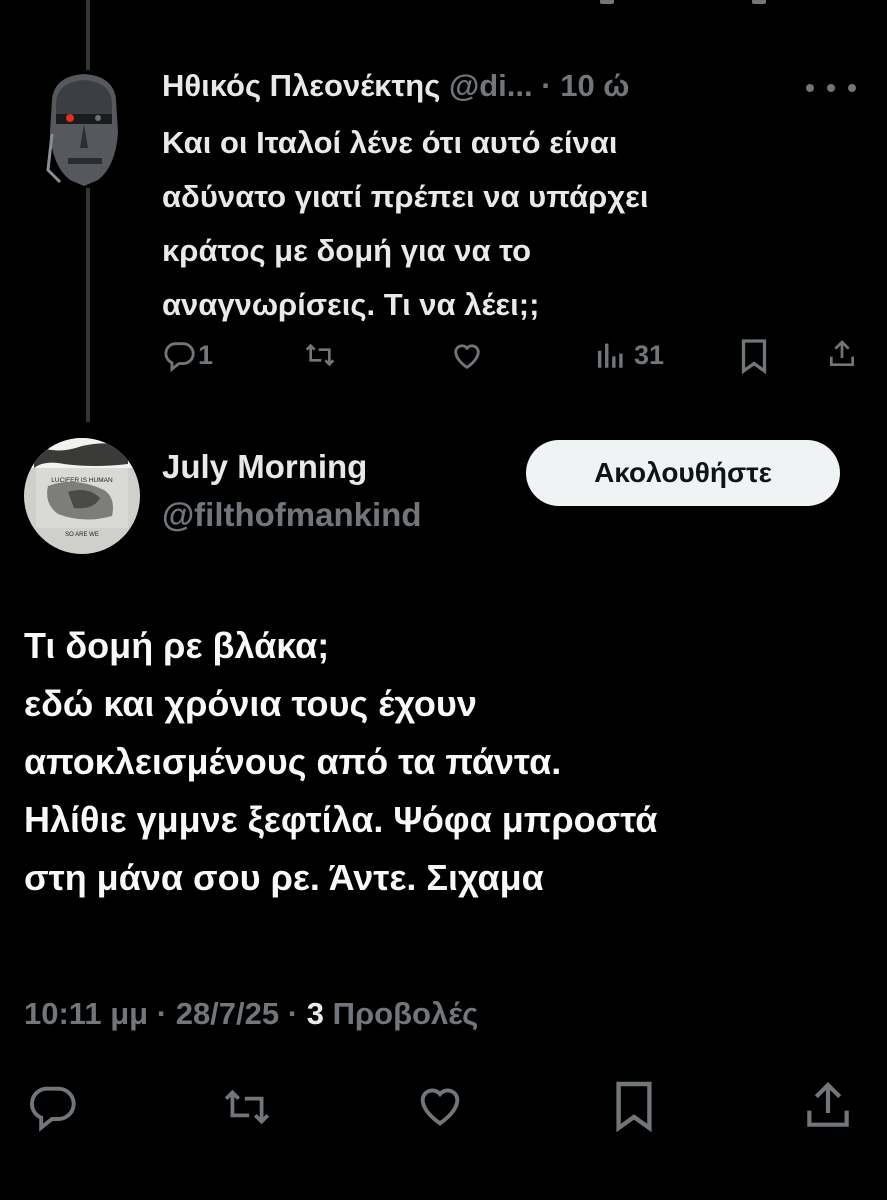 The height and width of the screenshot is (1200, 887). What do you see at coordinates (390, 142) in the screenshot?
I see `text-line: Και οι Ιταλοί λένε ότι αυτό είναι` at bounding box center [390, 142].